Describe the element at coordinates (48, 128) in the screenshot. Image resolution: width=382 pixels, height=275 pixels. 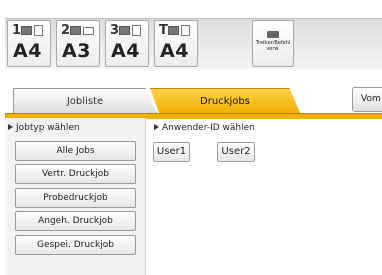
I see `job-type-heading-text: Jobtyp wählen` at that location.